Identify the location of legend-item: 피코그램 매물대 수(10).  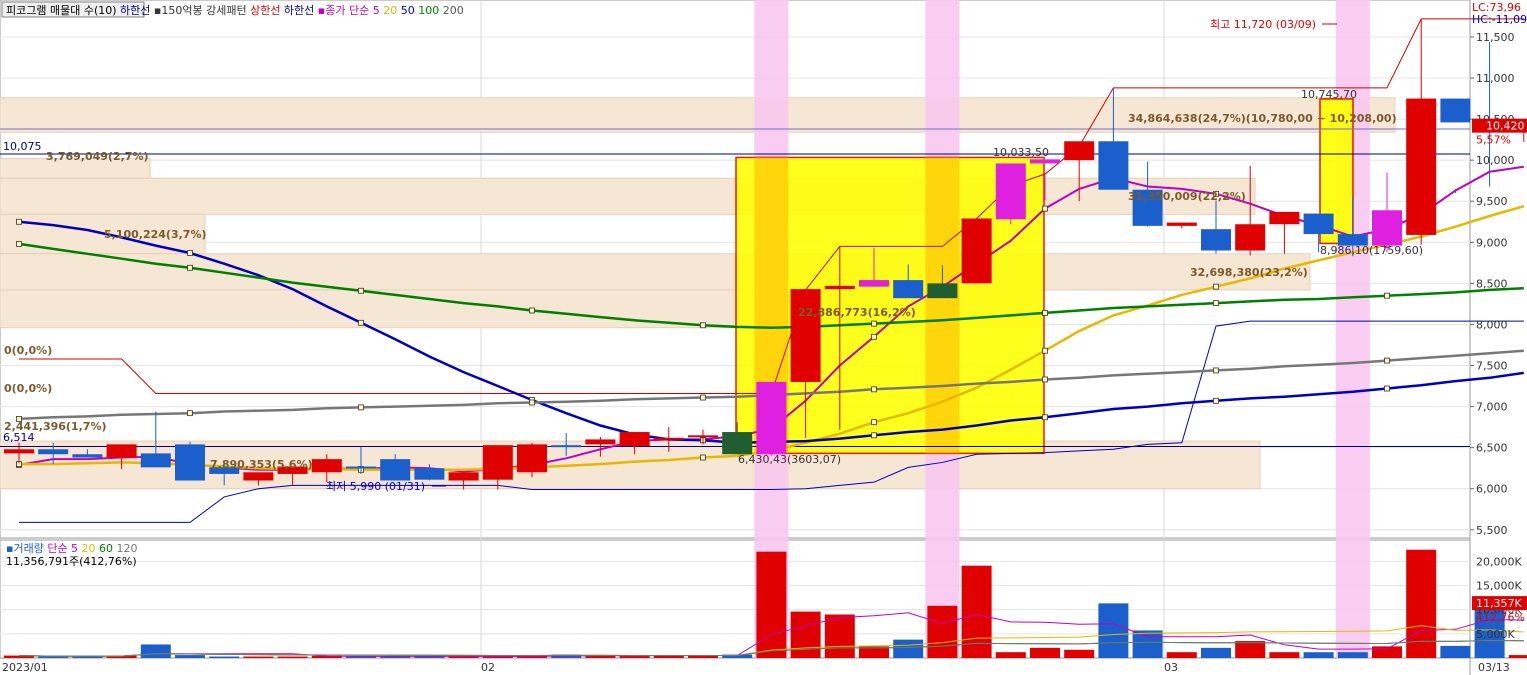
(61, 10).